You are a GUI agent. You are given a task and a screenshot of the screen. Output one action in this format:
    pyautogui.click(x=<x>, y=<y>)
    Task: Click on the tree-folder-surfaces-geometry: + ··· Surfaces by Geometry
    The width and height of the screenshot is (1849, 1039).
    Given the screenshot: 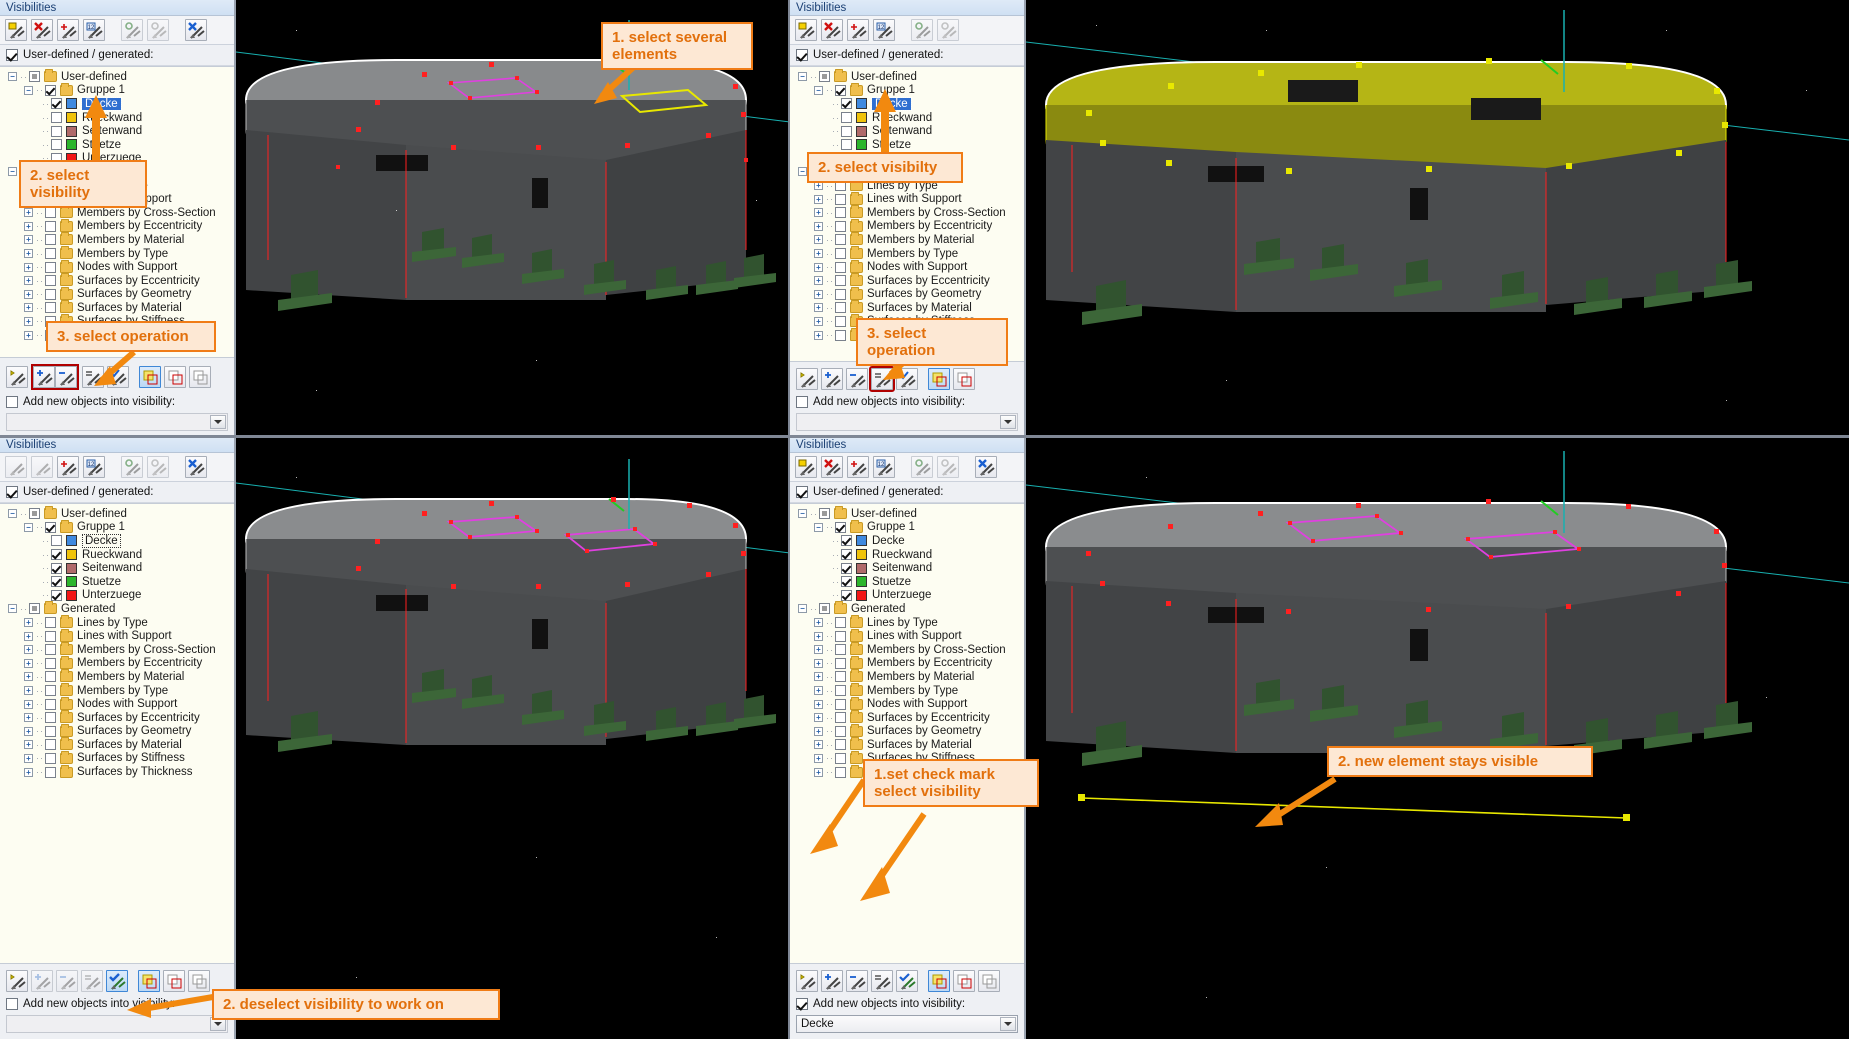 What is the action you would take?
    pyautogui.click(x=117, y=294)
    